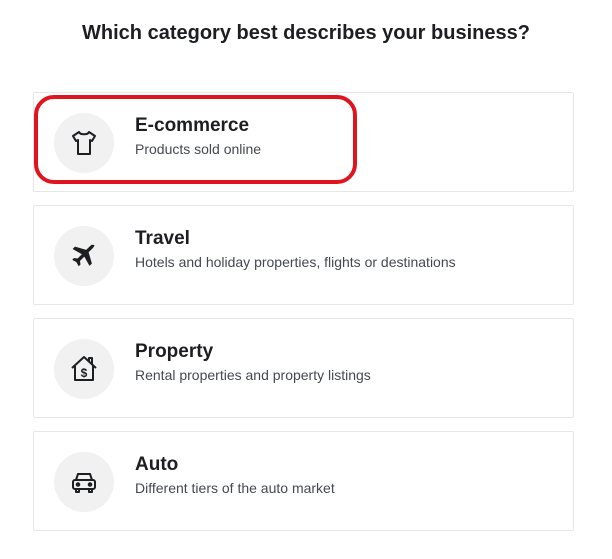  I want to click on category-description: Different tiers of the auto market, so click(235, 488).